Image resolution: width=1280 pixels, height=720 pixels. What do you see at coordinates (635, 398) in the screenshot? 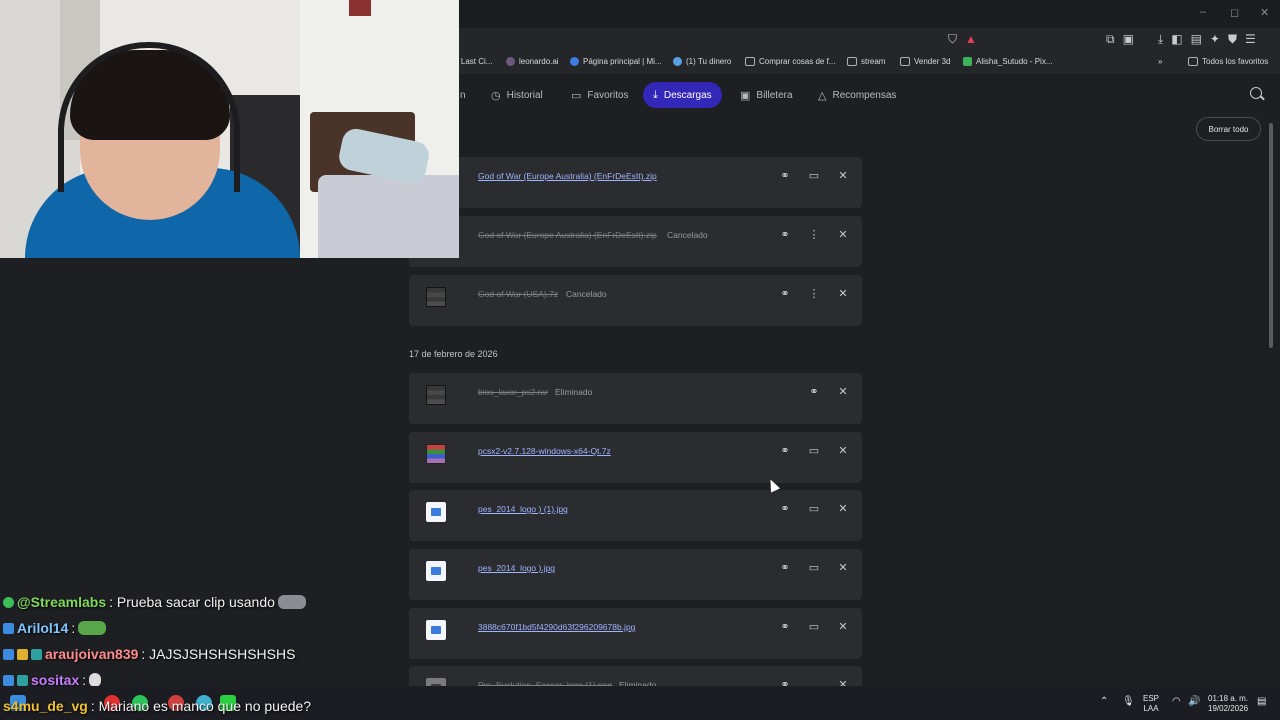
I see `download-item: bios_laxor_ps2.rar Eliminado ⚭ ✕` at bounding box center [635, 398].